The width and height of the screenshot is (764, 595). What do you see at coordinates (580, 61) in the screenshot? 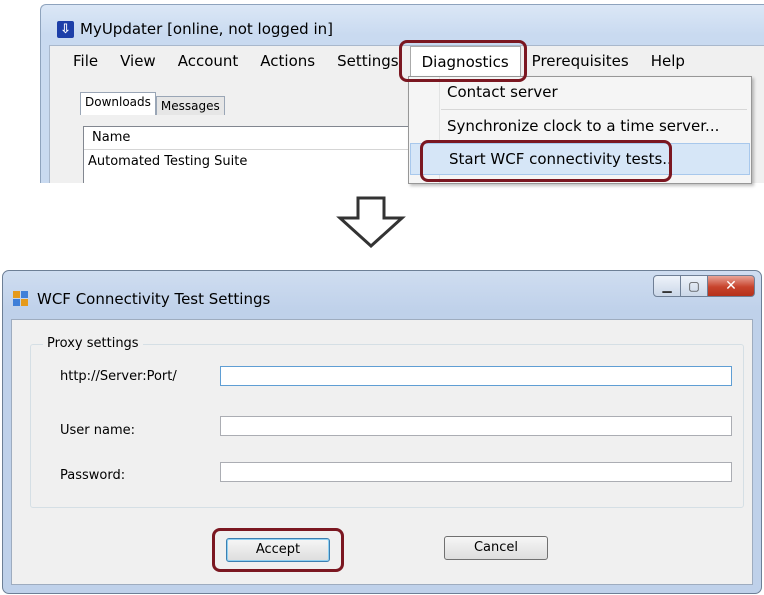
I see `menu-prerequisites: Prerequisites` at bounding box center [580, 61].